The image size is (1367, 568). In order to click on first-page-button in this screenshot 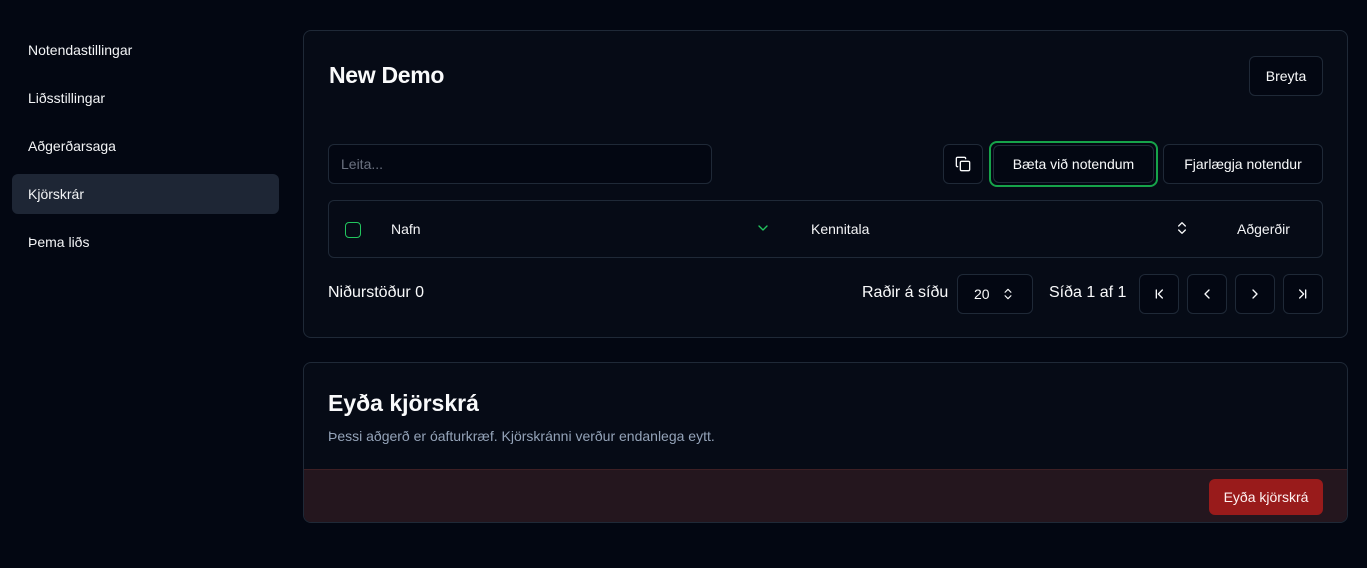, I will do `click(1159, 294)`.